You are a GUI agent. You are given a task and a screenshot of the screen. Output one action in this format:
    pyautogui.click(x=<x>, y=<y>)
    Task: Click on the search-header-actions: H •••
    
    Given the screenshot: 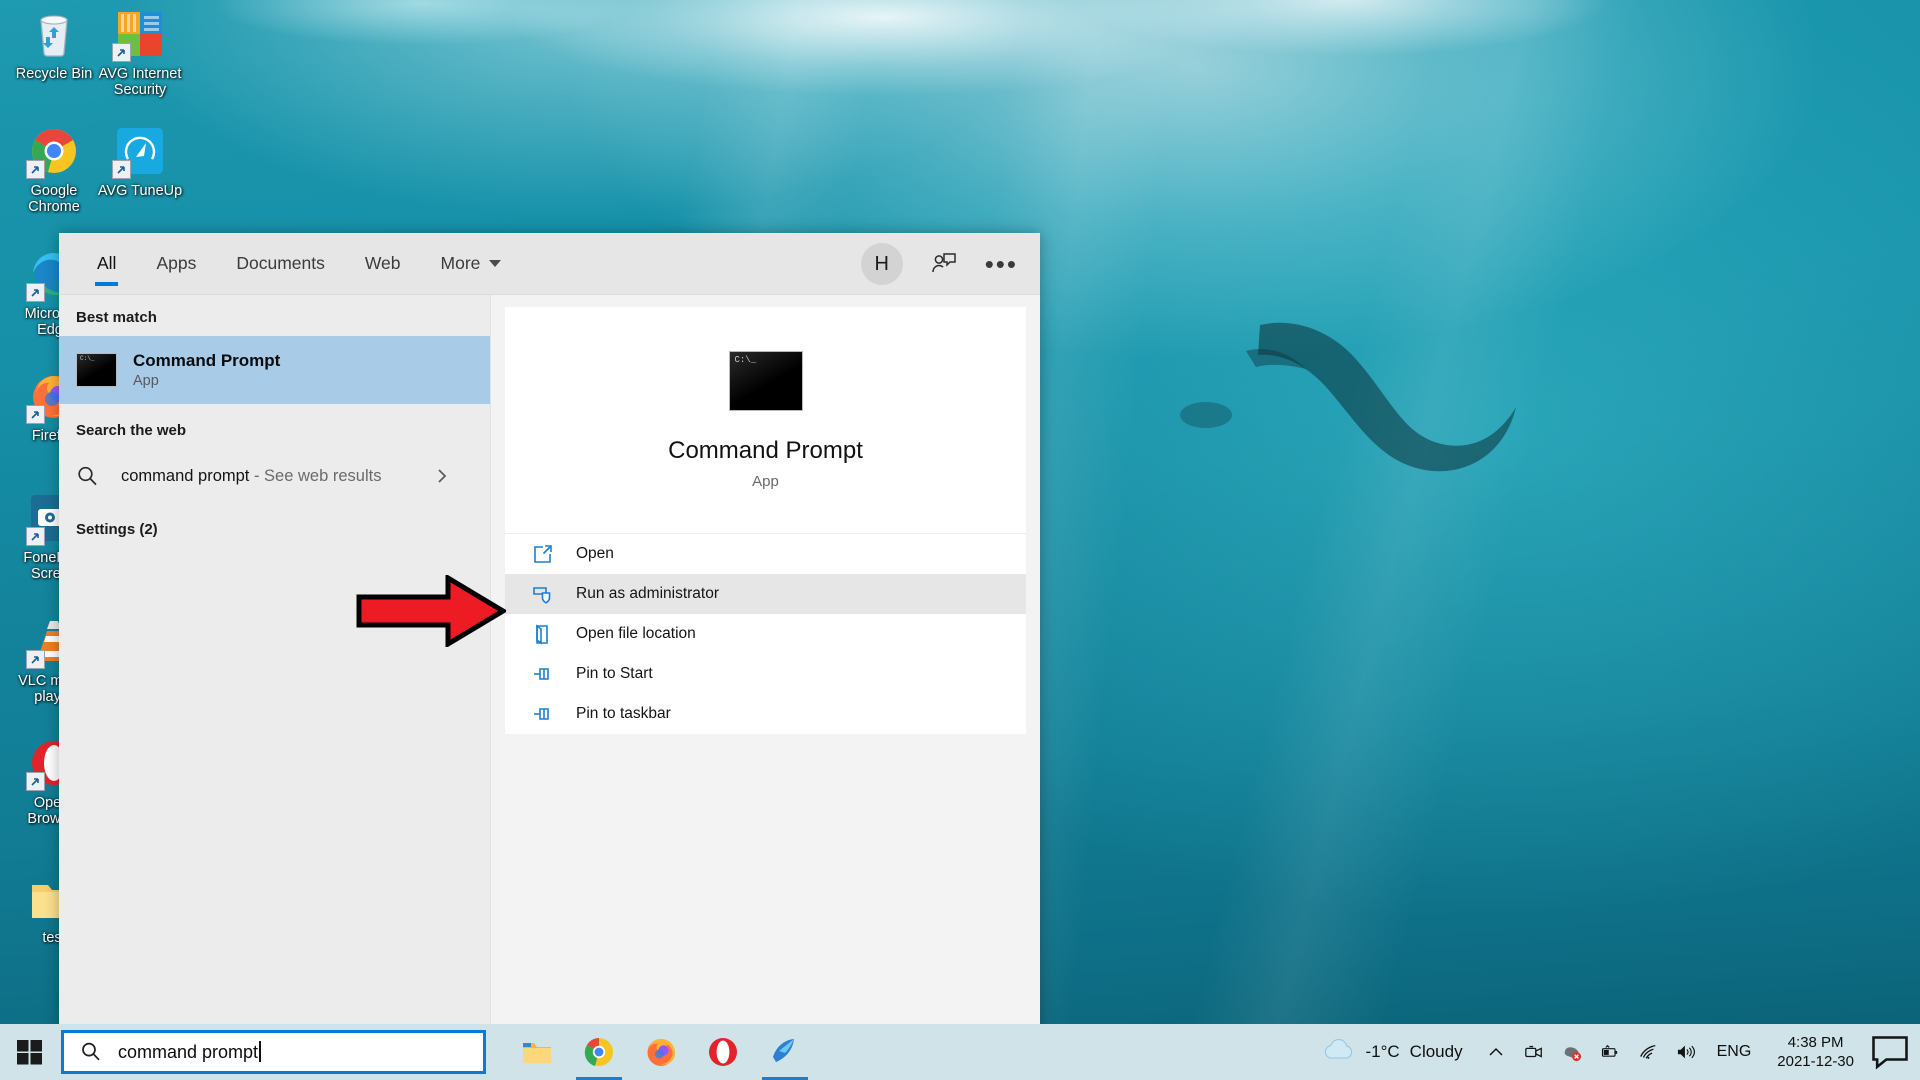 What is the action you would take?
    pyautogui.click(x=939, y=264)
    